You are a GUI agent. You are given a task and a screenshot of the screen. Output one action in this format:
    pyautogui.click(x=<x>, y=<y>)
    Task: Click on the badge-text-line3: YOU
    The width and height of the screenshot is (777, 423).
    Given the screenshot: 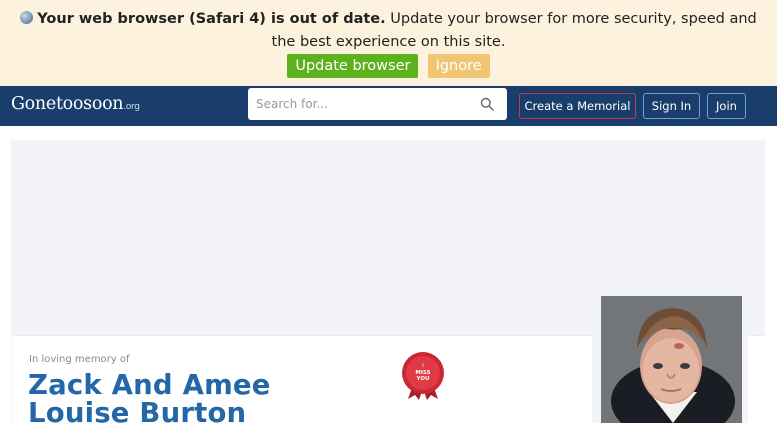 What is the action you would take?
    pyautogui.click(x=423, y=379)
    